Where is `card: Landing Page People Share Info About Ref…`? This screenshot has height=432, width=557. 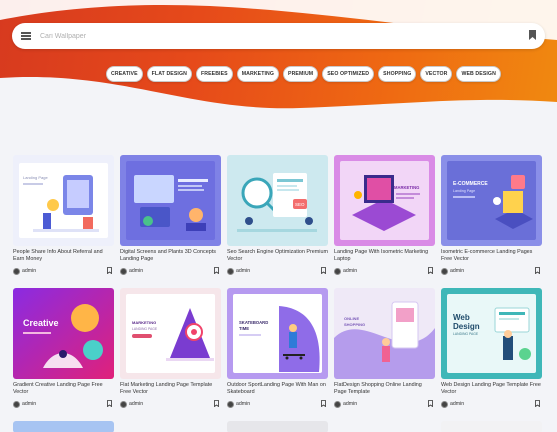 card: Landing Page People Share Info About Ref… is located at coordinates (63, 215).